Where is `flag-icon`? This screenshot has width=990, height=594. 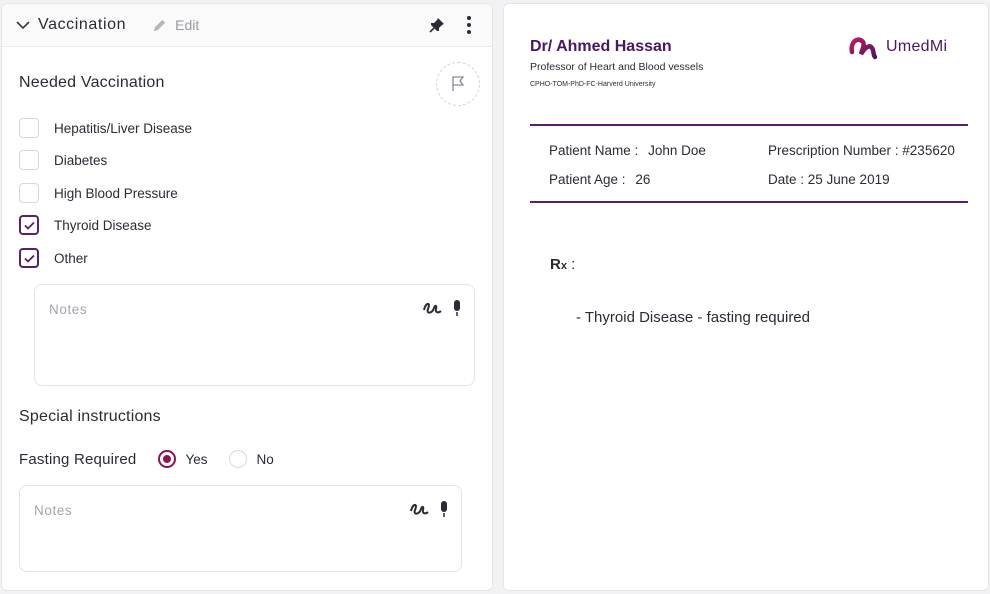 flag-icon is located at coordinates (458, 83).